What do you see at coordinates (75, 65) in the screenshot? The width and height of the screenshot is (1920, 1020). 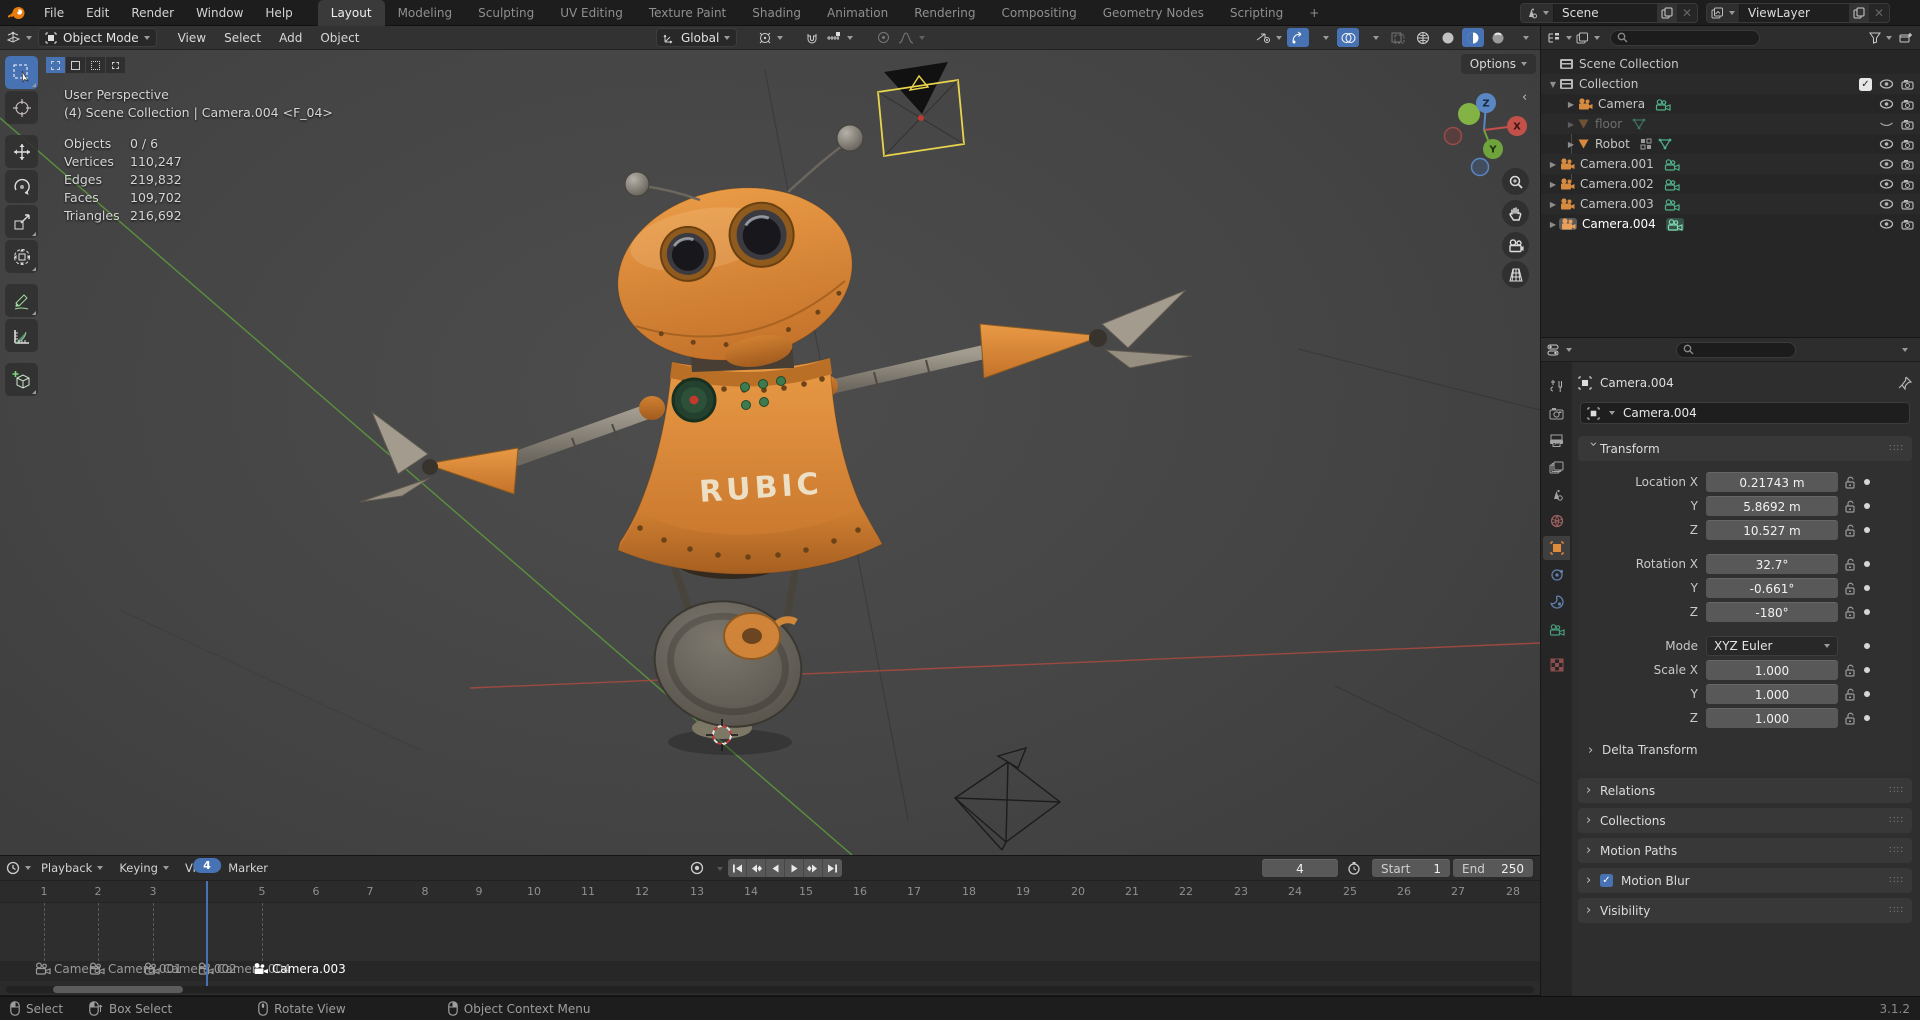 I see `select-mode-extend` at bounding box center [75, 65].